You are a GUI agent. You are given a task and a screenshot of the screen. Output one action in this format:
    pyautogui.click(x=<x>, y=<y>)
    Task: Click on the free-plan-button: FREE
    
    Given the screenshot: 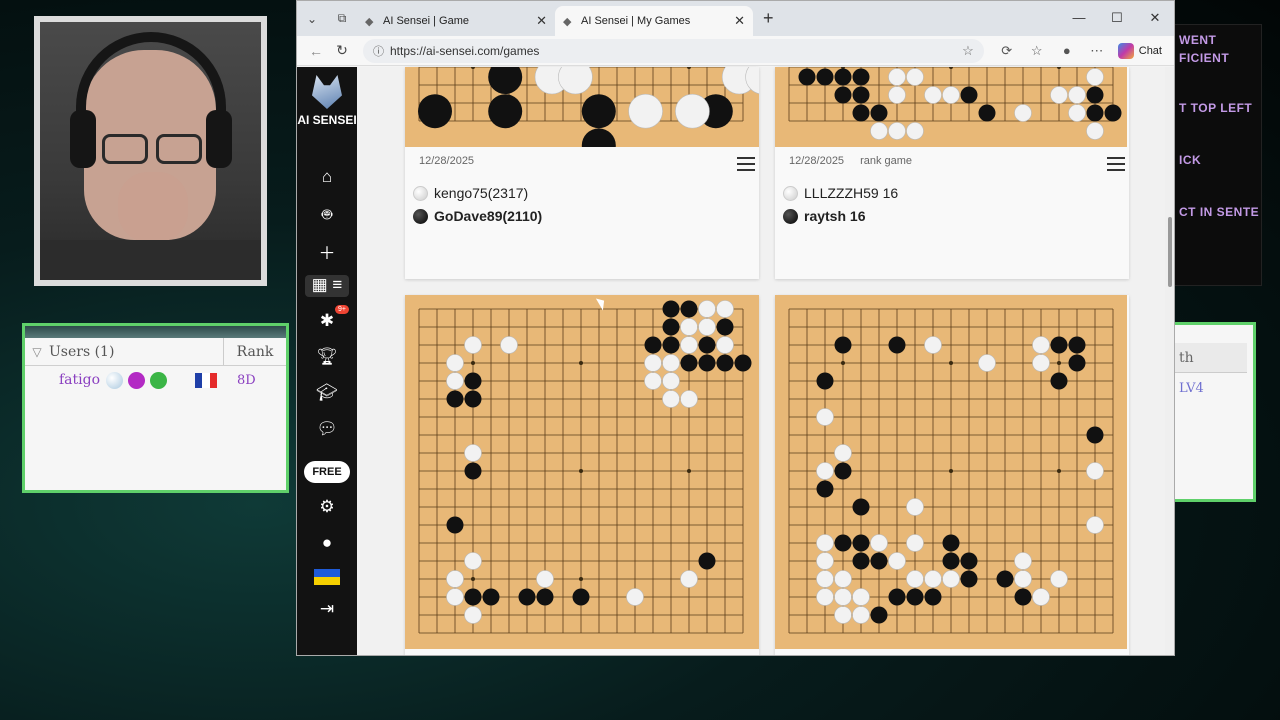 What is the action you would take?
    pyautogui.click(x=327, y=472)
    